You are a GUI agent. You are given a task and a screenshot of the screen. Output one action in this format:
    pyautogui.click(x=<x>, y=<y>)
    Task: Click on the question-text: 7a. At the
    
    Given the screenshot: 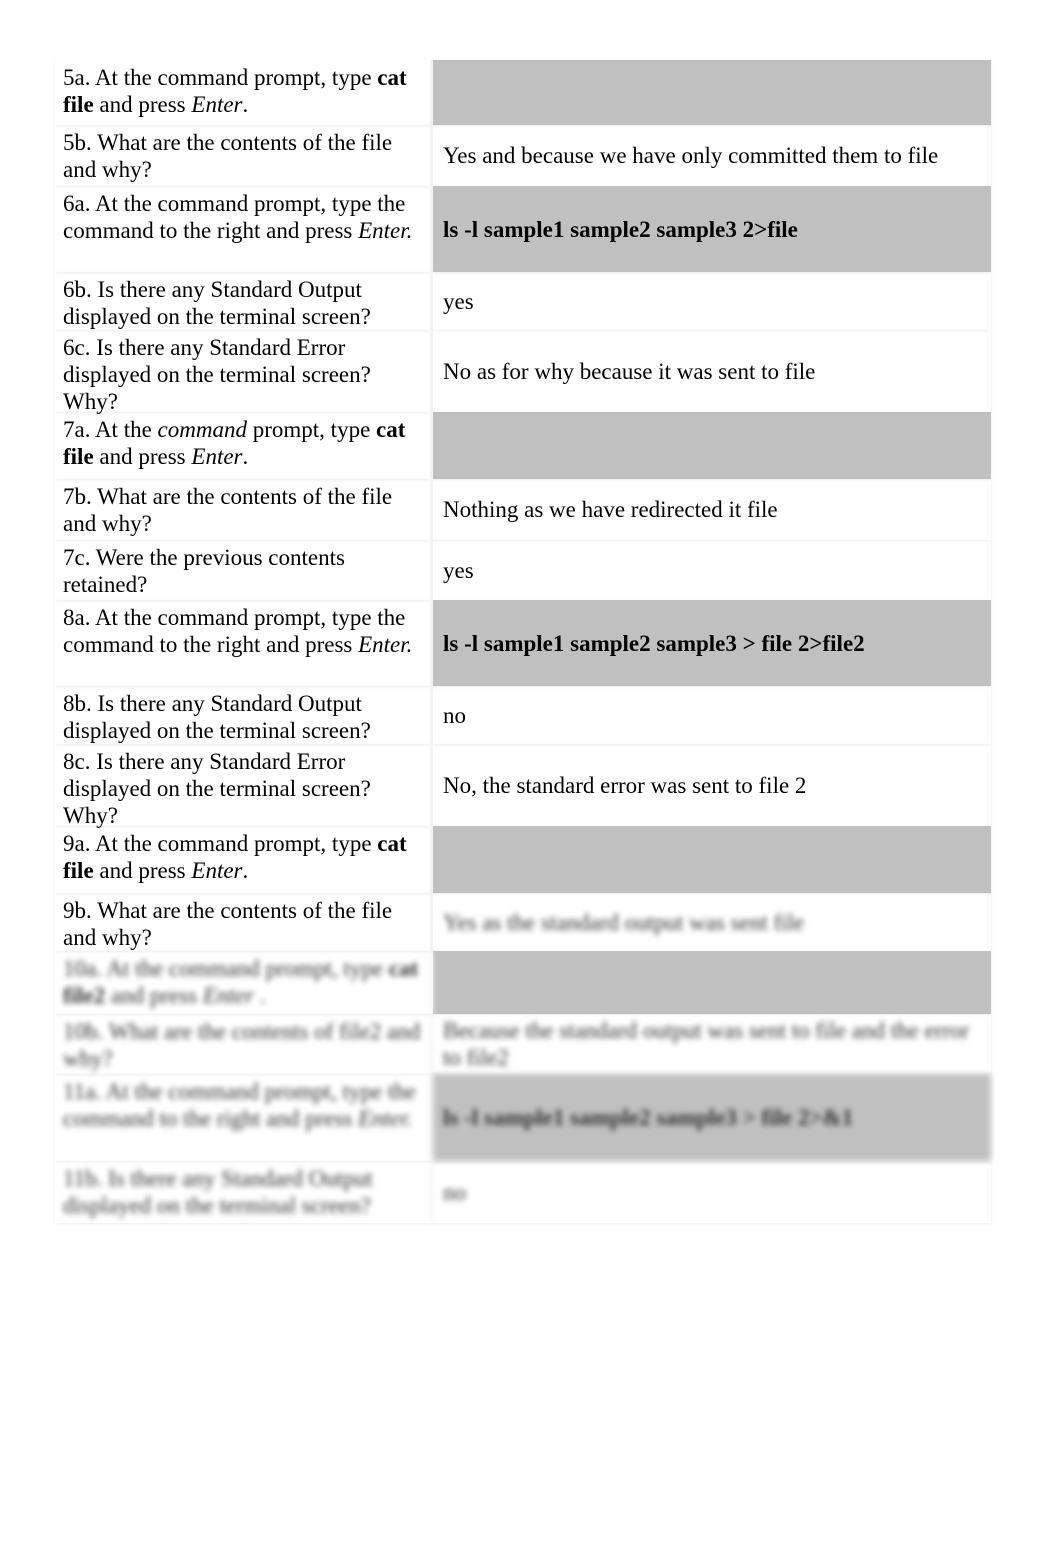 What is the action you would take?
    pyautogui.click(x=110, y=429)
    